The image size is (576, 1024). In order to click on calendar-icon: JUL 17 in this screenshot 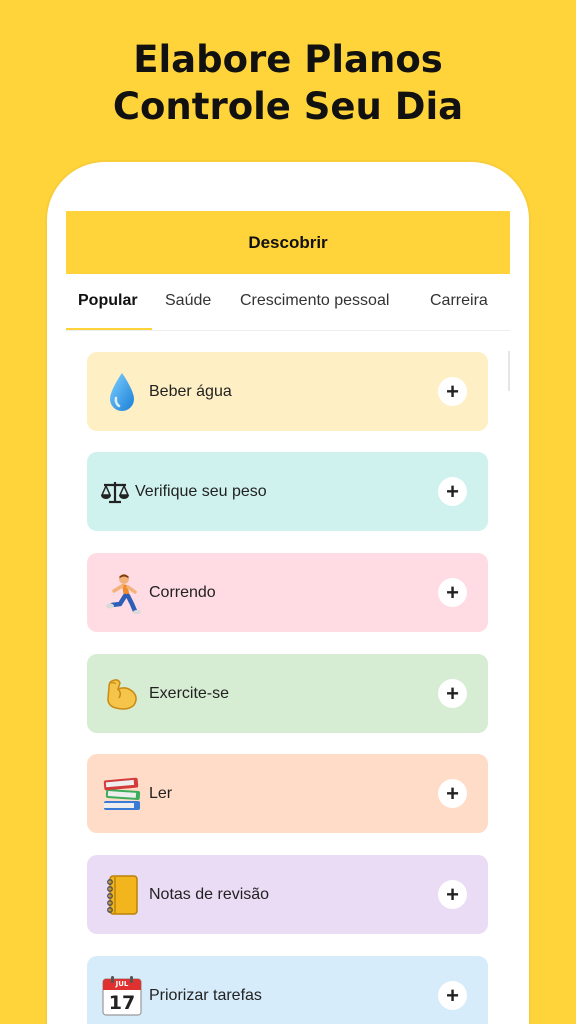, I will do `click(122, 996)`.